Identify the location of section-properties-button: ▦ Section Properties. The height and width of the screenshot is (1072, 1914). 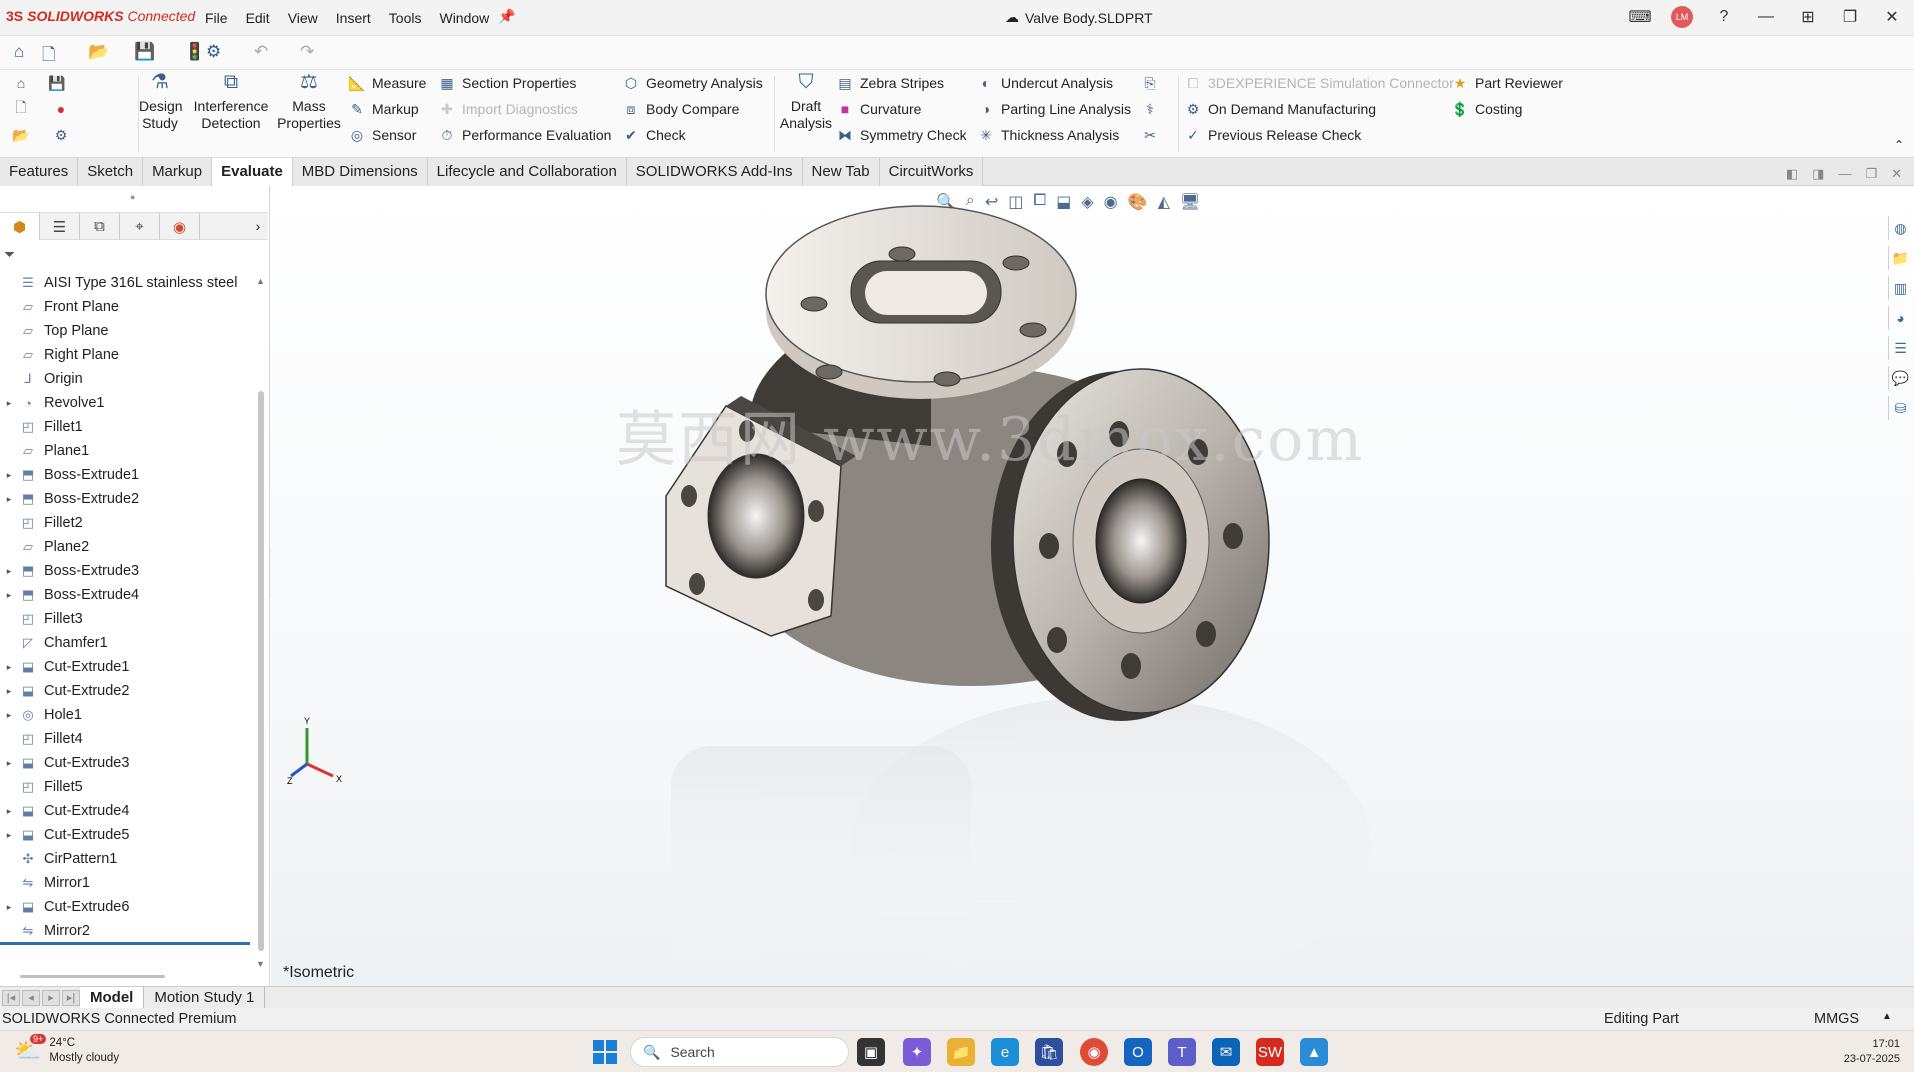
(507, 83).